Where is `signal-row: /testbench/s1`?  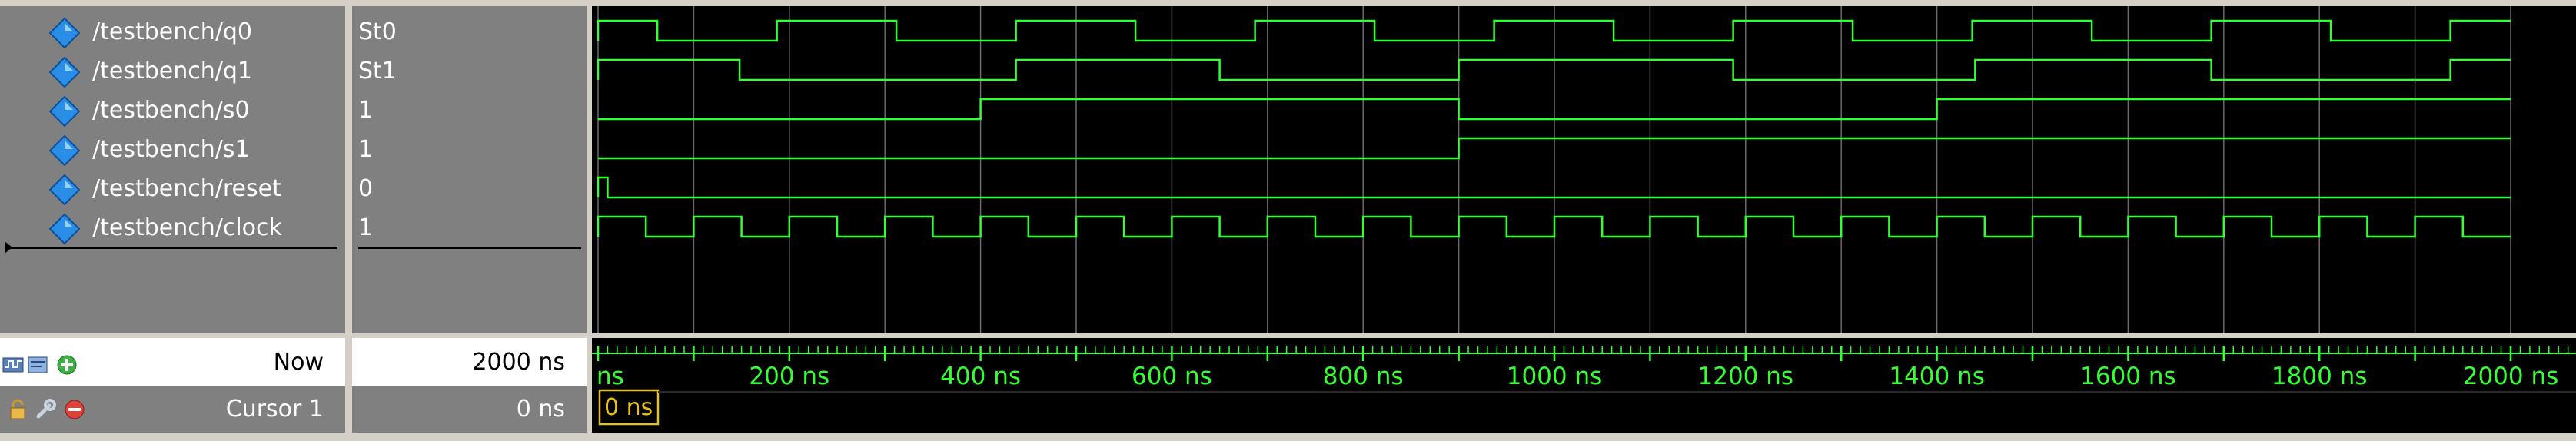 signal-row: /testbench/s1 is located at coordinates (172, 150).